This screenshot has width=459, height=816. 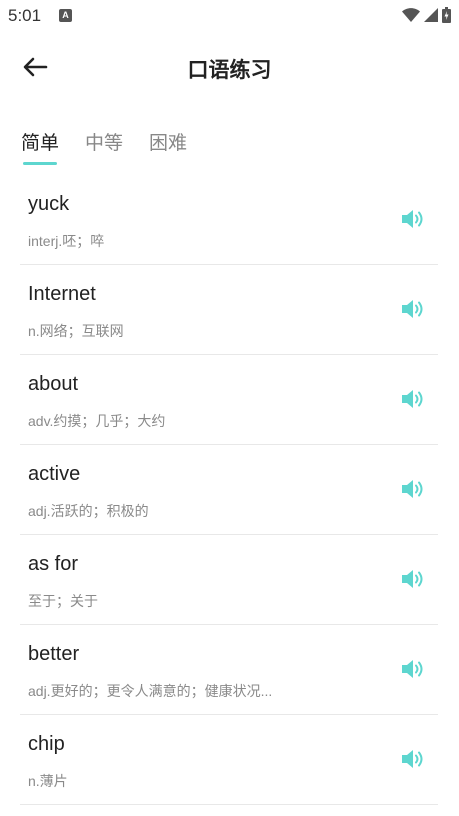 I want to click on word-text: yuck, so click(x=49, y=204).